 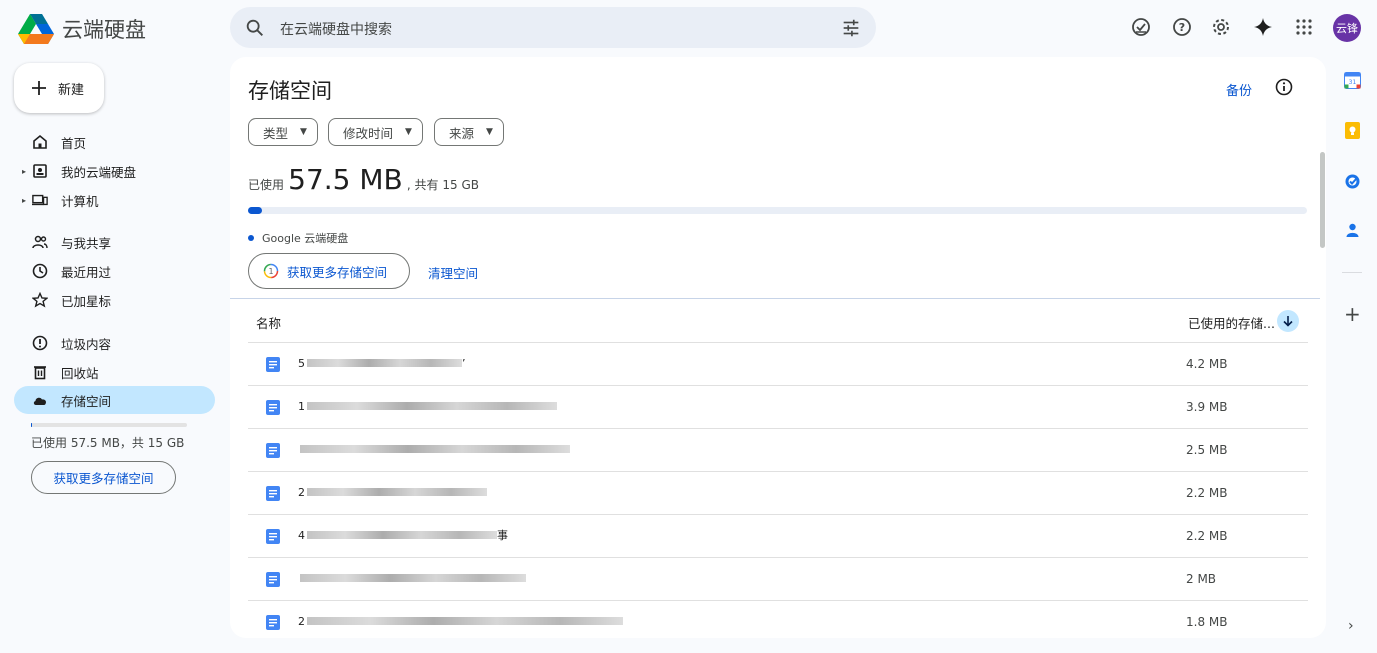 I want to click on gemini-icon, so click(x=1263, y=27).